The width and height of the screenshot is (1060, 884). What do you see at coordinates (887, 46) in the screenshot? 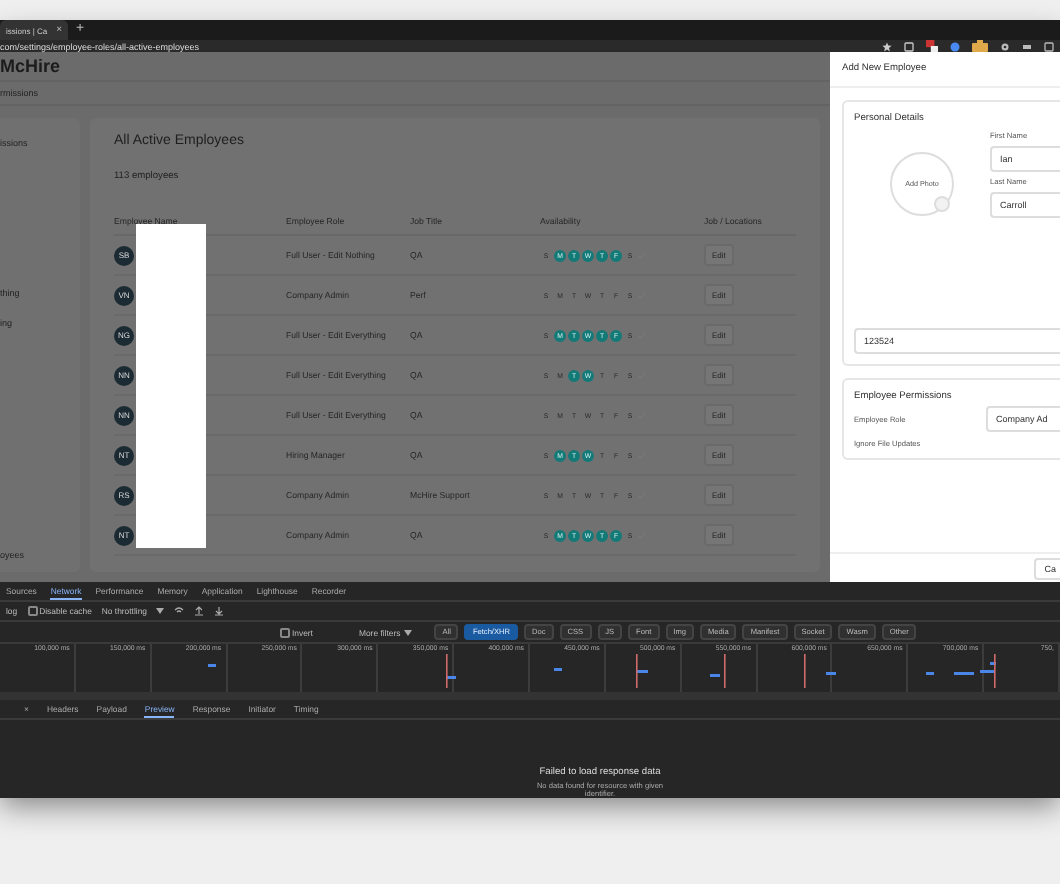
I see `star-icon` at bounding box center [887, 46].